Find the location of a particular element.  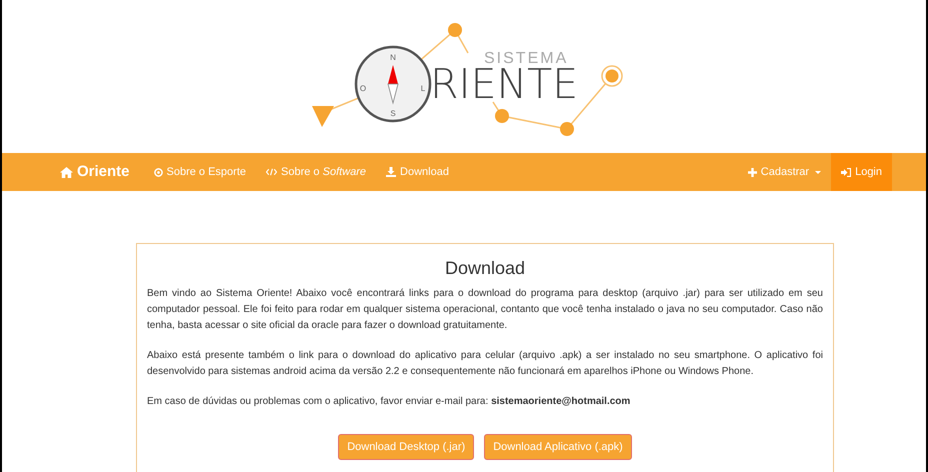

code-icon is located at coordinates (272, 172).